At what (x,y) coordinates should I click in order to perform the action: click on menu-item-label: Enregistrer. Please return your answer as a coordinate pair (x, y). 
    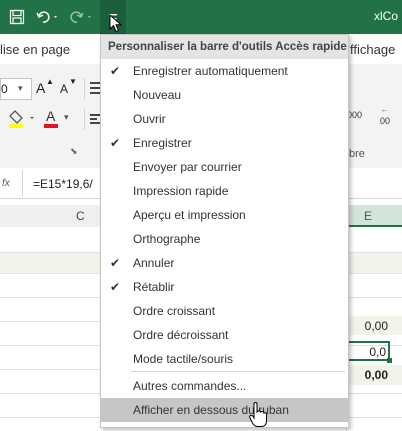
    Looking at the image, I should click on (162, 143).